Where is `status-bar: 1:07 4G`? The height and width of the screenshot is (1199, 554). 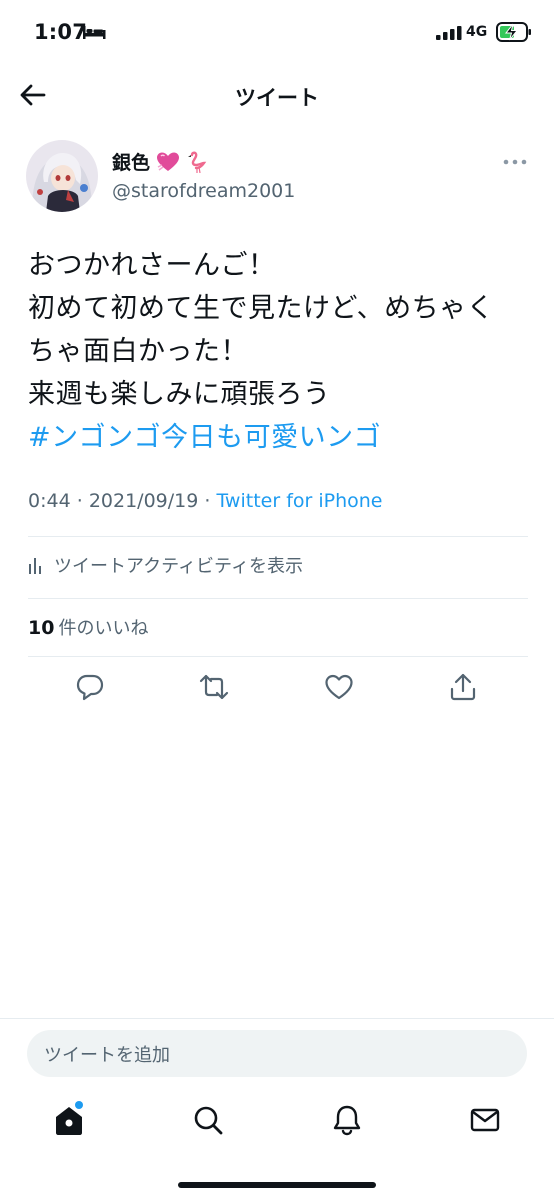
status-bar: 1:07 4G is located at coordinates (277, 33).